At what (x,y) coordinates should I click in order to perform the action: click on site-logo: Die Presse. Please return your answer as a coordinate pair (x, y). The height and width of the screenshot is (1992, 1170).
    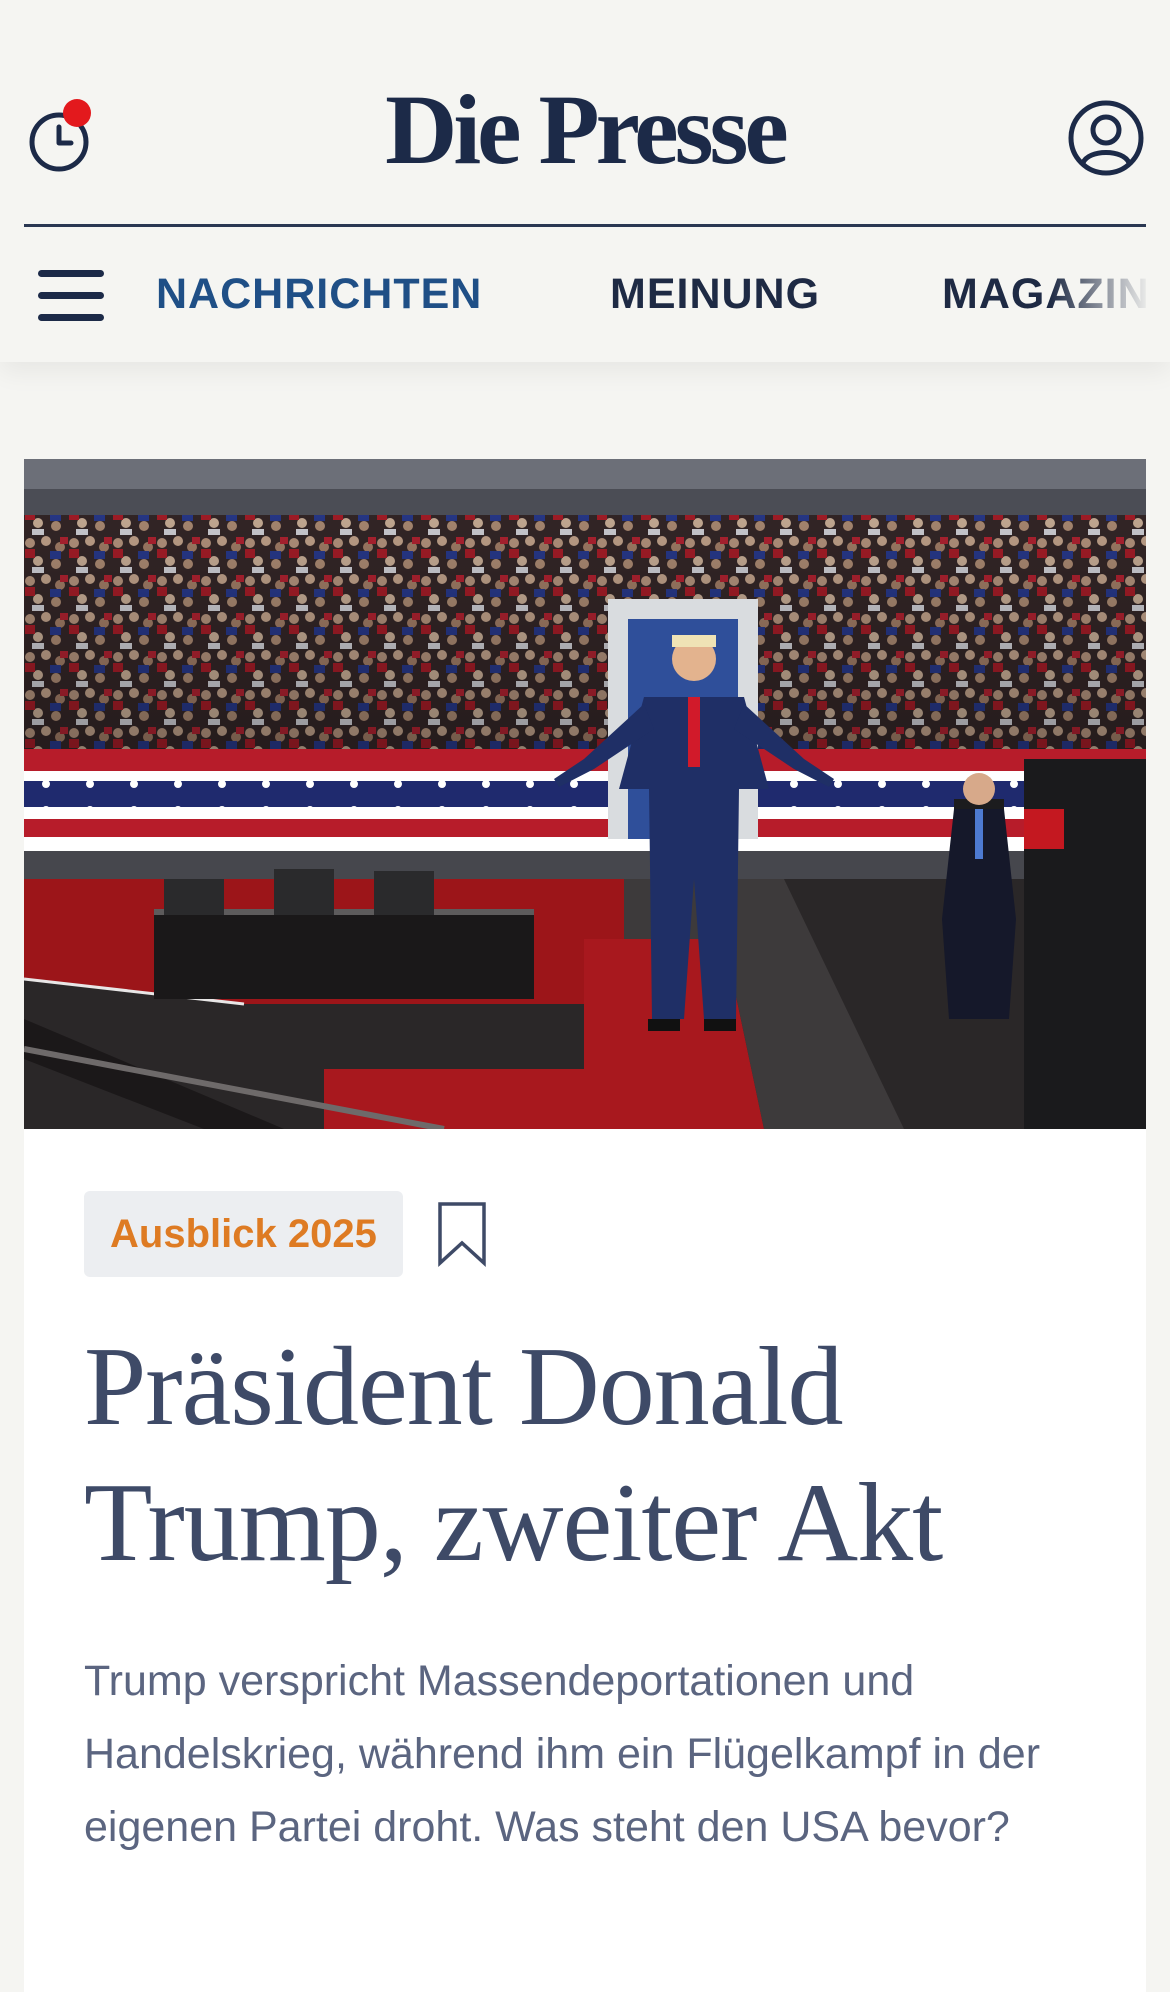
    Looking at the image, I should click on (585, 130).